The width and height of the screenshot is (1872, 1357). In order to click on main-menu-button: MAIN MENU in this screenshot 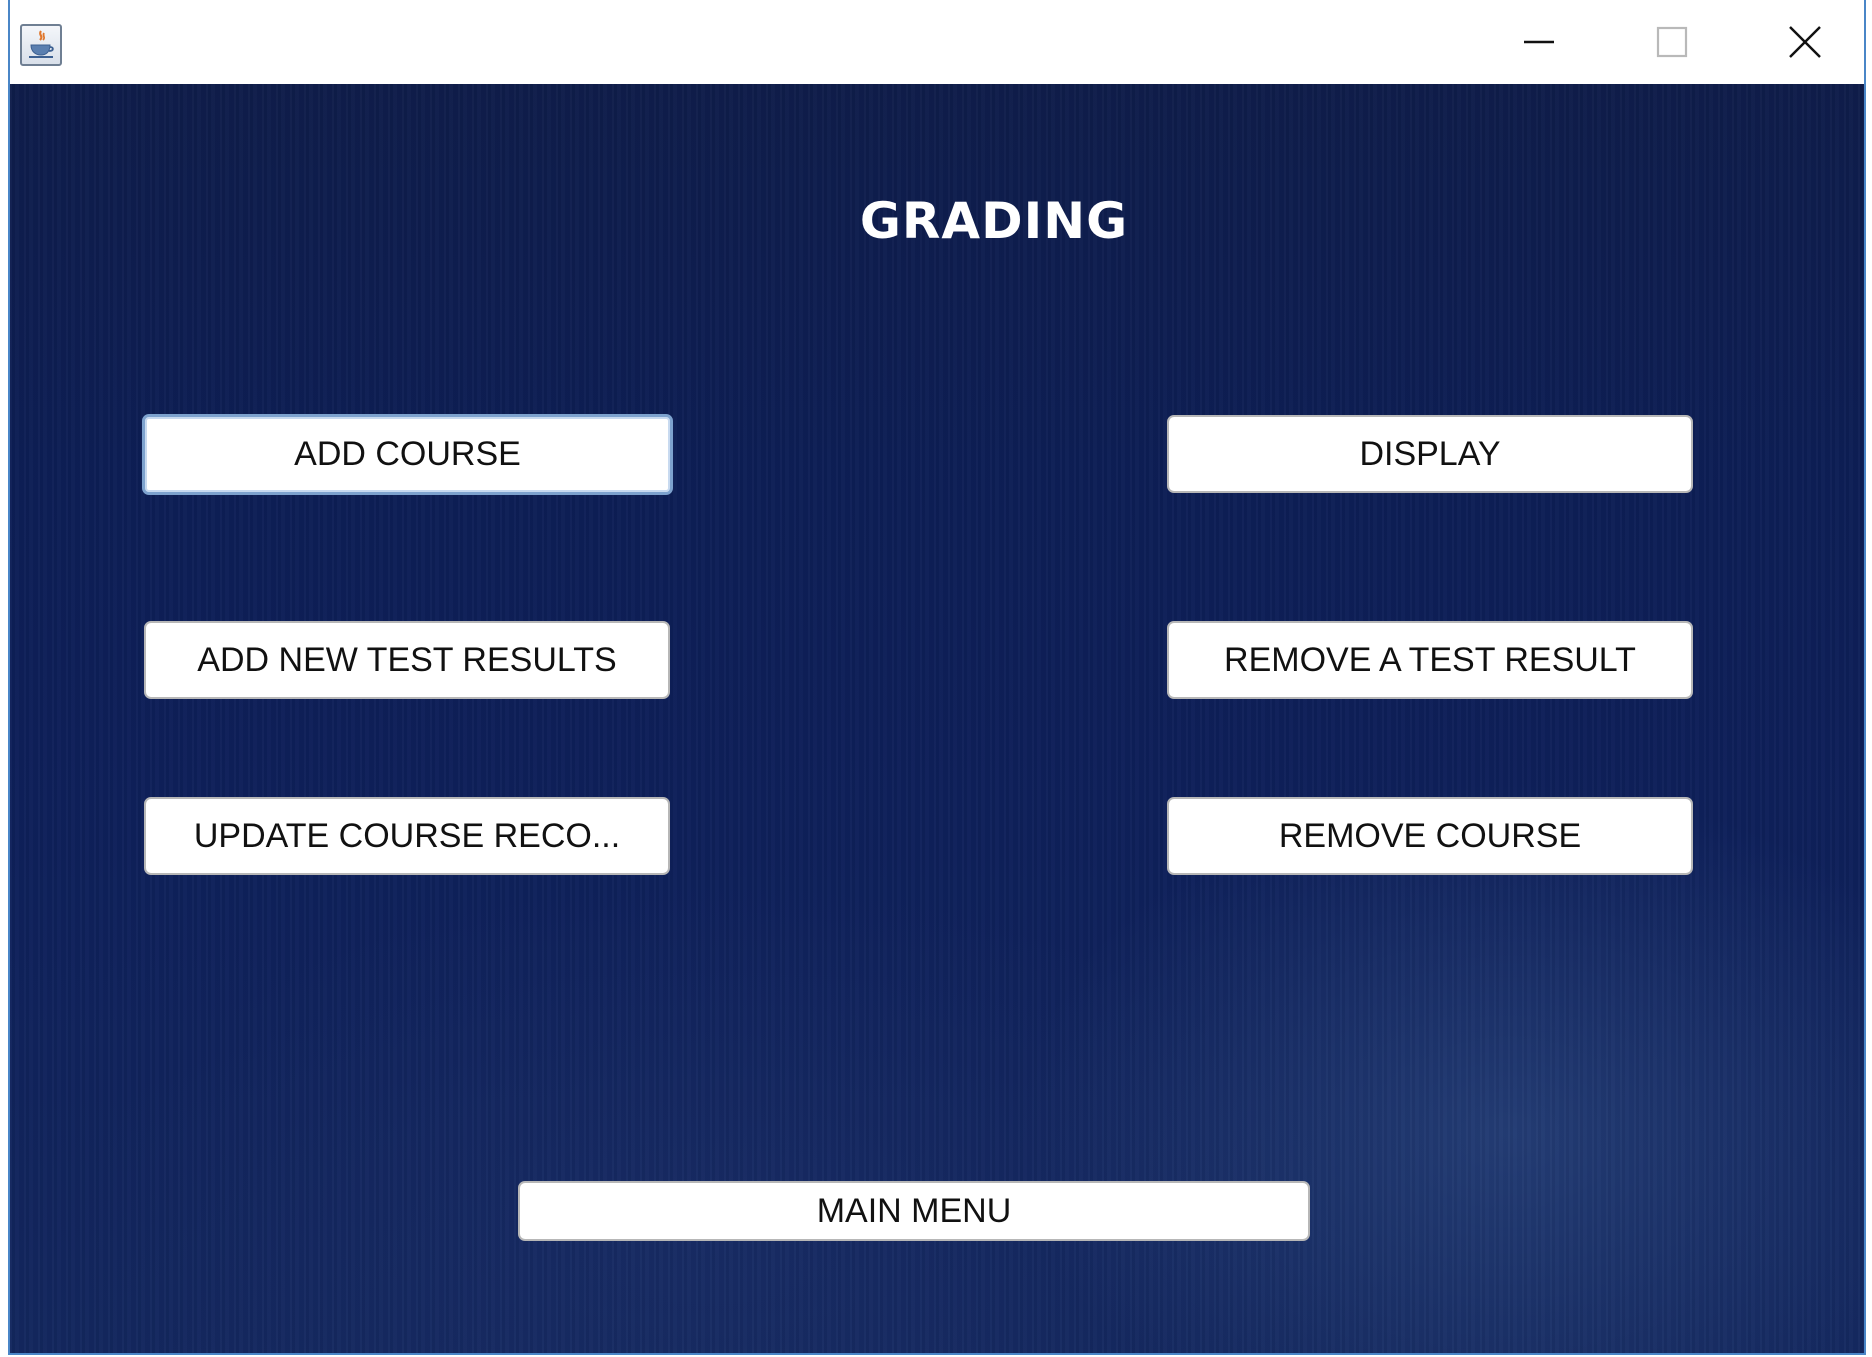, I will do `click(914, 1211)`.